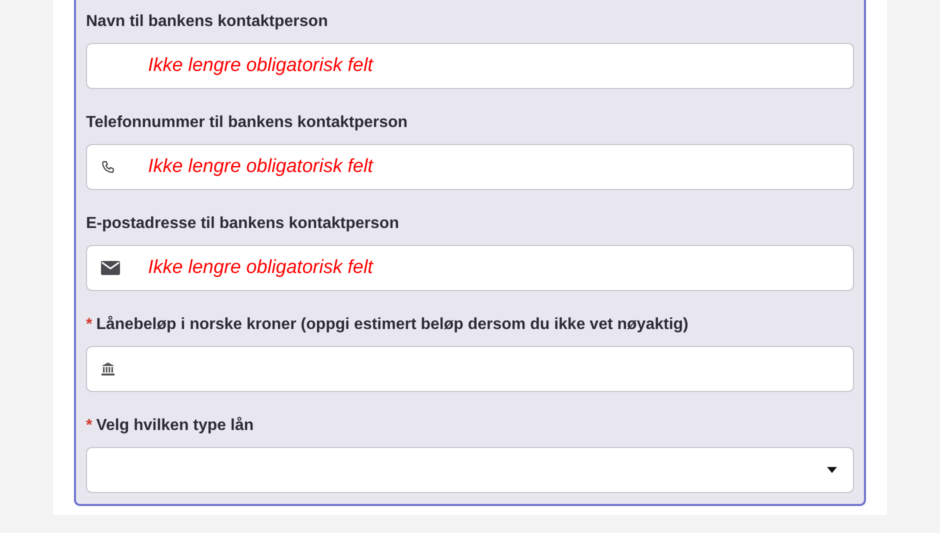 Image resolution: width=940 pixels, height=533 pixels. Describe the element at coordinates (242, 223) in the screenshot. I see `field-label: E-postadresse til bankens kontaktperson` at that location.